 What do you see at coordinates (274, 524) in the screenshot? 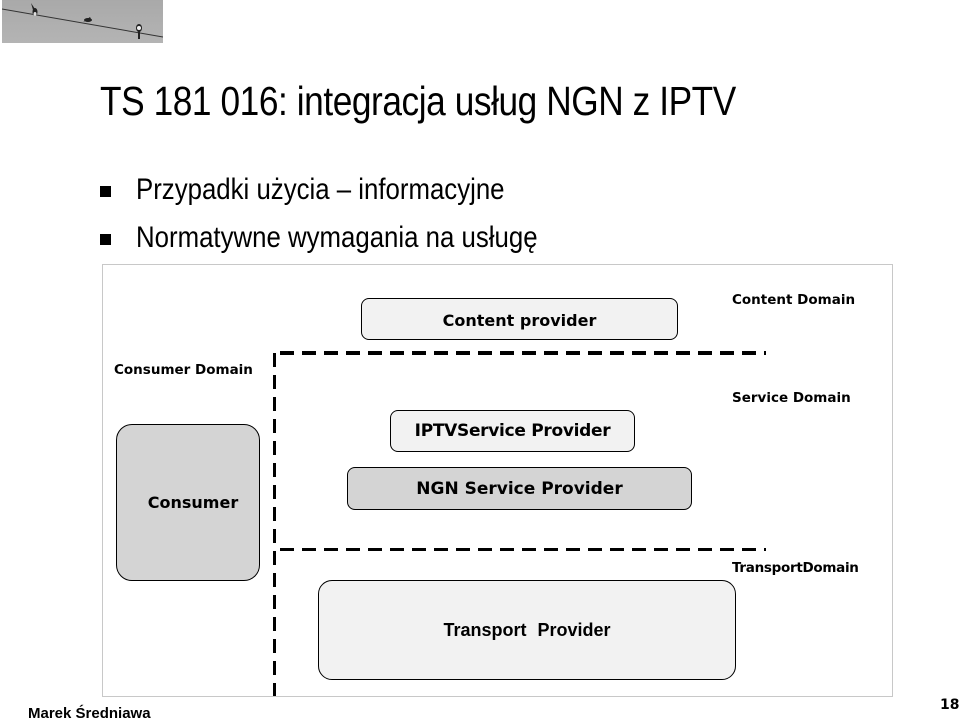
I see `consumer-boundary-dashed-line` at bounding box center [274, 524].